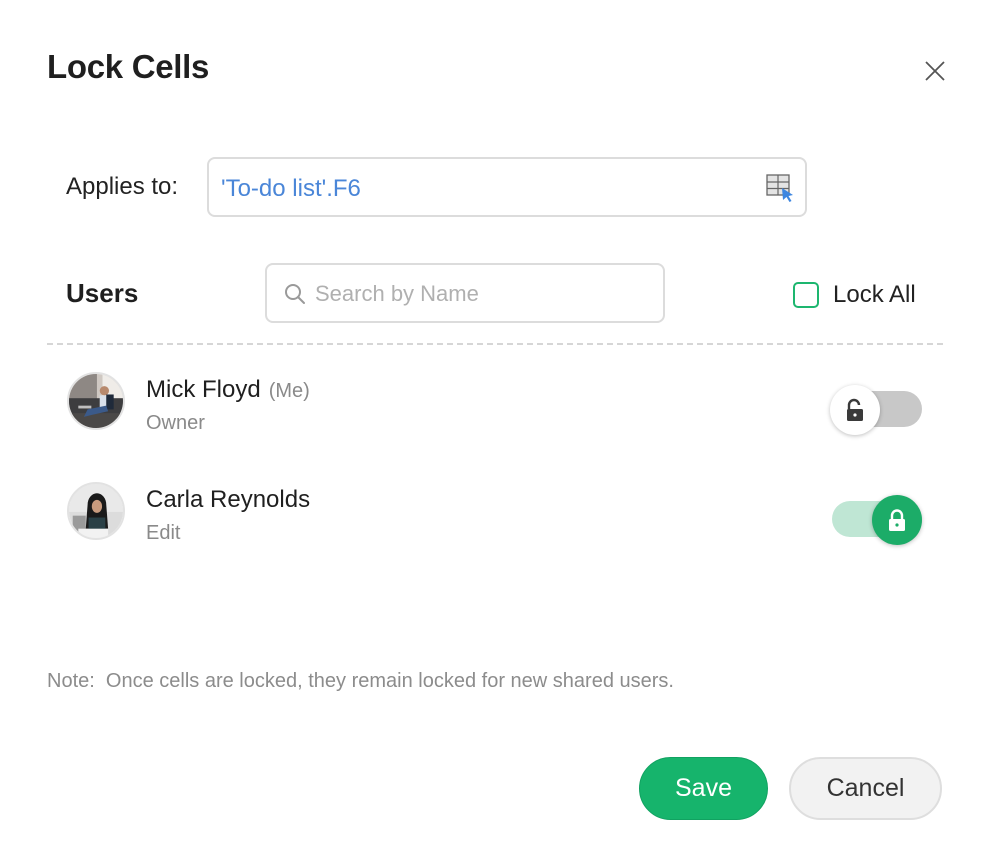 The width and height of the screenshot is (984, 868). I want to click on close-button, so click(935, 71).